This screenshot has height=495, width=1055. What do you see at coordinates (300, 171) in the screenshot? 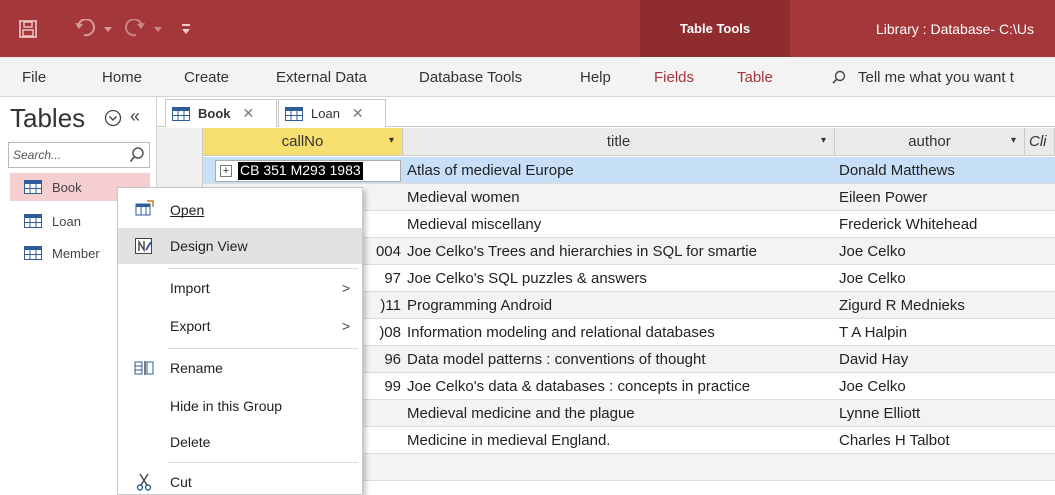
I see `callno-selected-text: CB 351 M293 1983` at bounding box center [300, 171].